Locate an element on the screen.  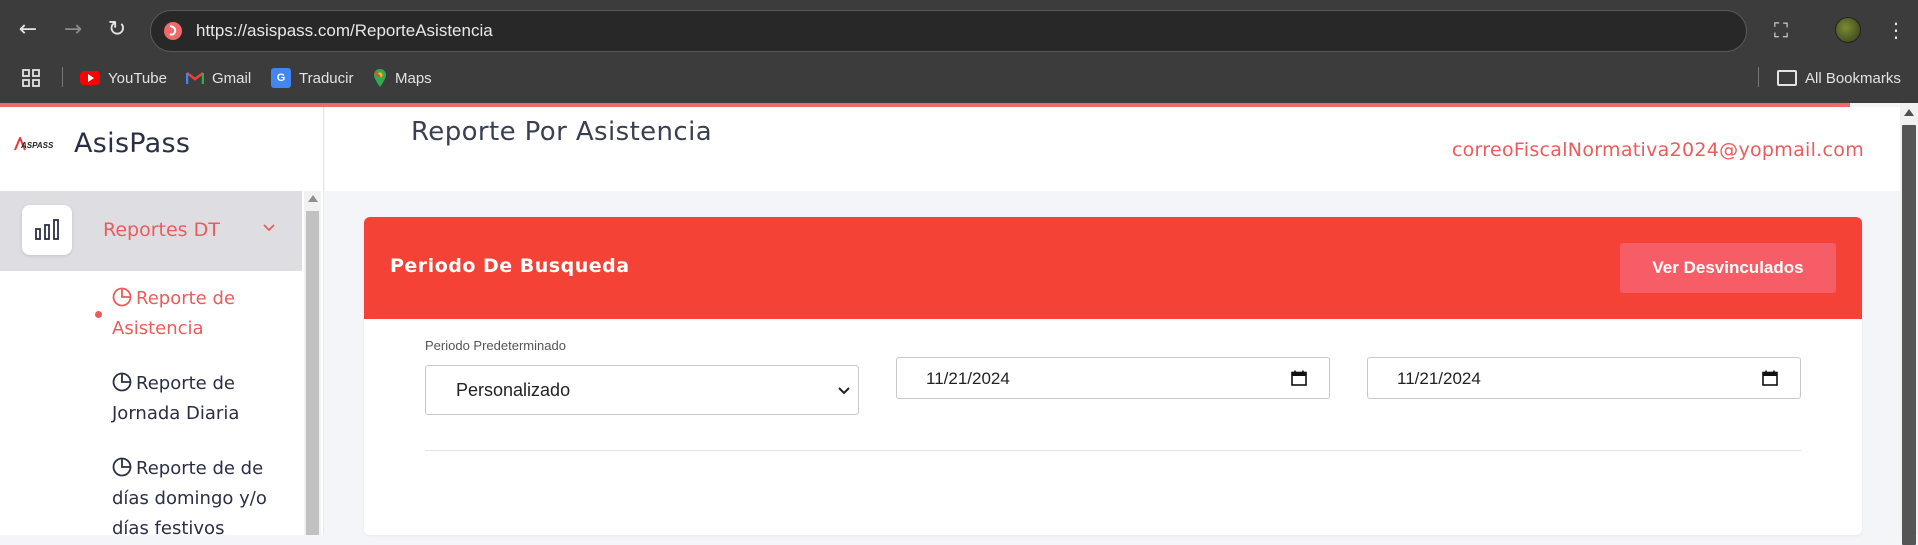
back-icon: ← is located at coordinates (28, 30).